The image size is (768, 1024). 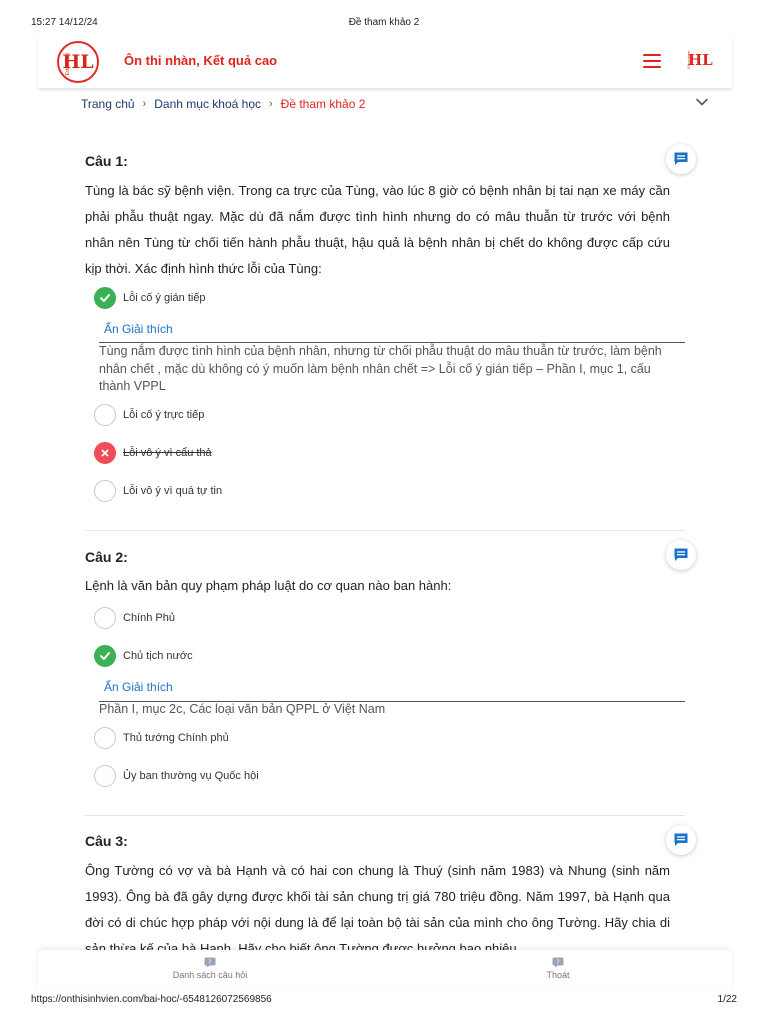 I want to click on question-1-option-3: Lỗi vô ý vì cẩu thả, so click(x=153, y=453).